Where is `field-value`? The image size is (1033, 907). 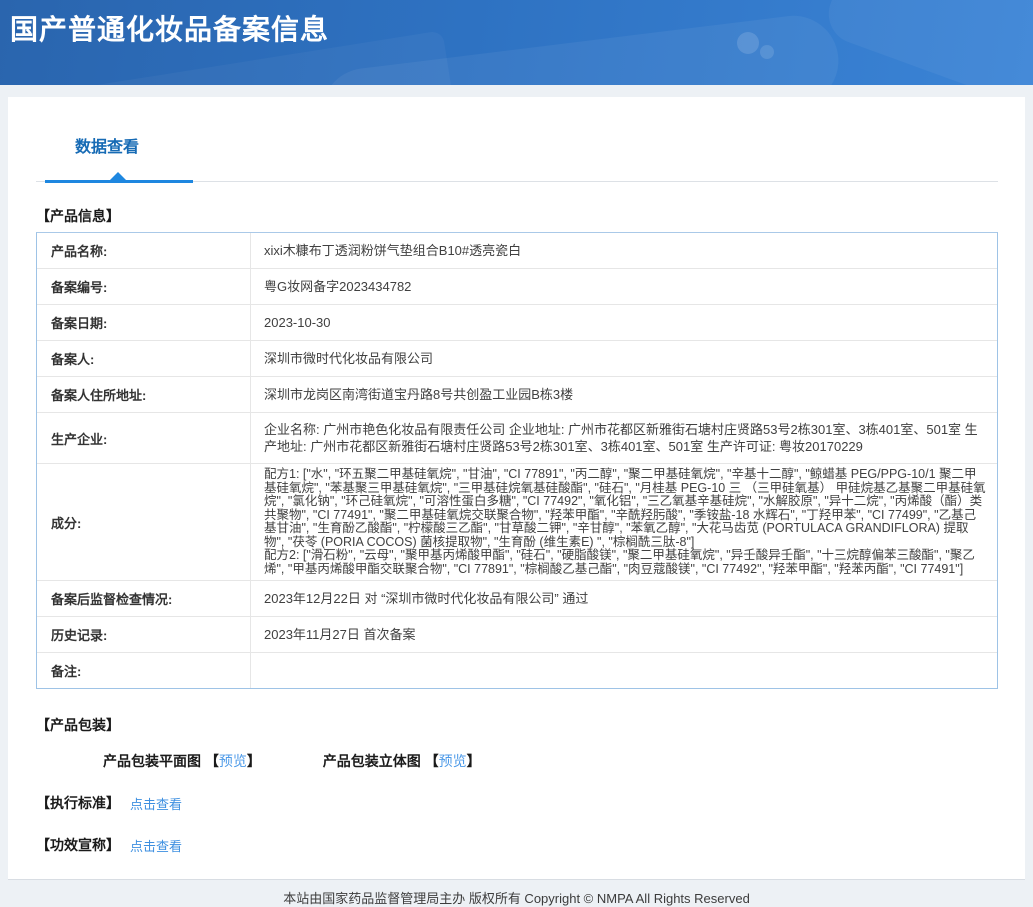 field-value is located at coordinates (624, 670).